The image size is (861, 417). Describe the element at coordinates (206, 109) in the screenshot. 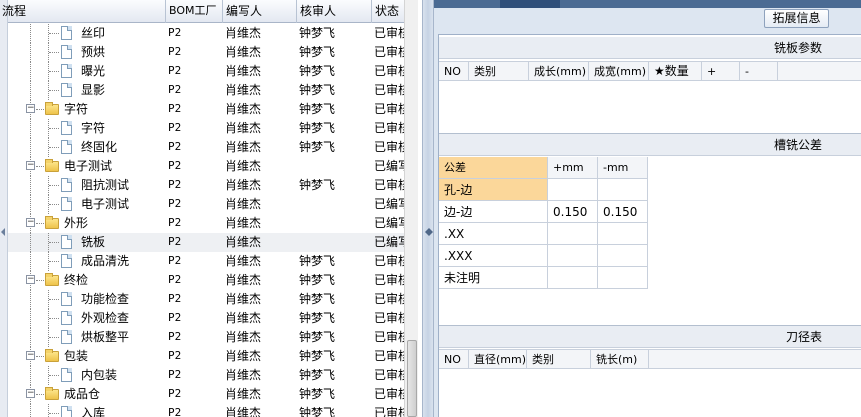

I see `tree-folder-row: − 字符 P2 肖维杰 钟梦飞 已审核` at that location.